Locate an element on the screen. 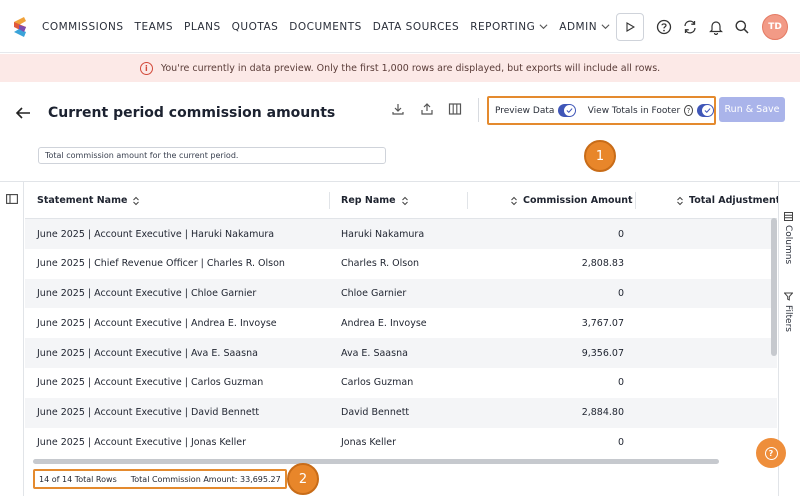 The width and height of the screenshot is (800, 496). total-commission-amount: Total Commission Amount: 33,695.27 is located at coordinates (205, 479).